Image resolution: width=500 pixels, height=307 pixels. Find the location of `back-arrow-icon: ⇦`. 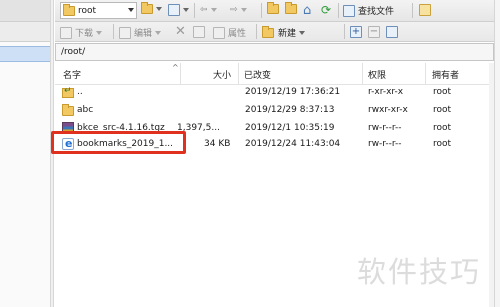

back-arrow-icon: ⇦ is located at coordinates (204, 10).